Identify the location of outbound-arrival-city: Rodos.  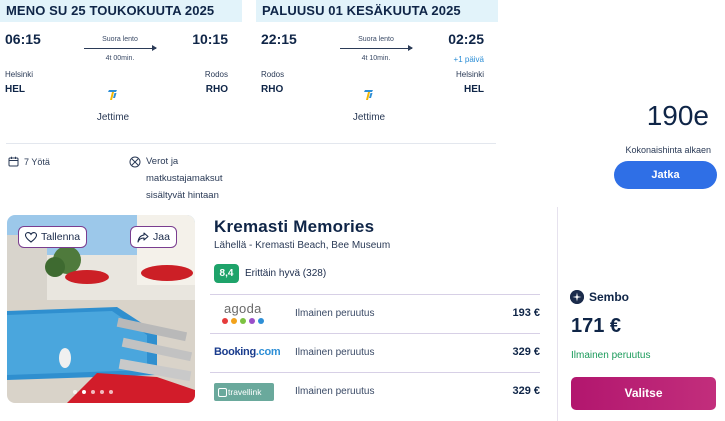
(216, 74).